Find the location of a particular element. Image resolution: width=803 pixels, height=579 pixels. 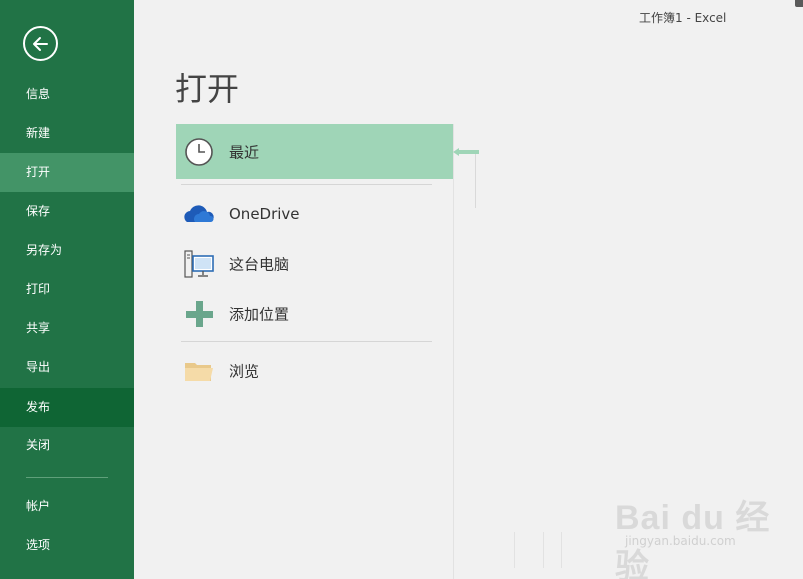

nav-info: 信息 is located at coordinates (67, 94).